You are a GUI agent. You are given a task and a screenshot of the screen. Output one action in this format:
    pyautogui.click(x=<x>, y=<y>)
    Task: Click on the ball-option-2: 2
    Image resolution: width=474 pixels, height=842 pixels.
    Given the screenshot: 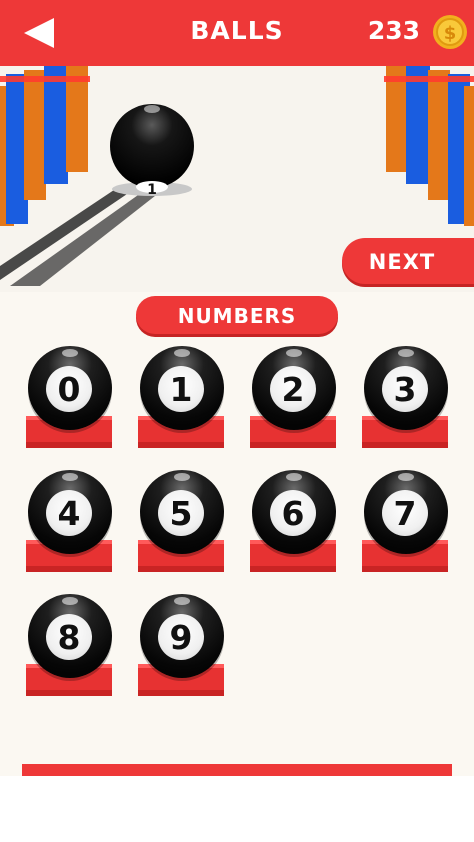 What is the action you would take?
    pyautogui.click(x=298, y=399)
    